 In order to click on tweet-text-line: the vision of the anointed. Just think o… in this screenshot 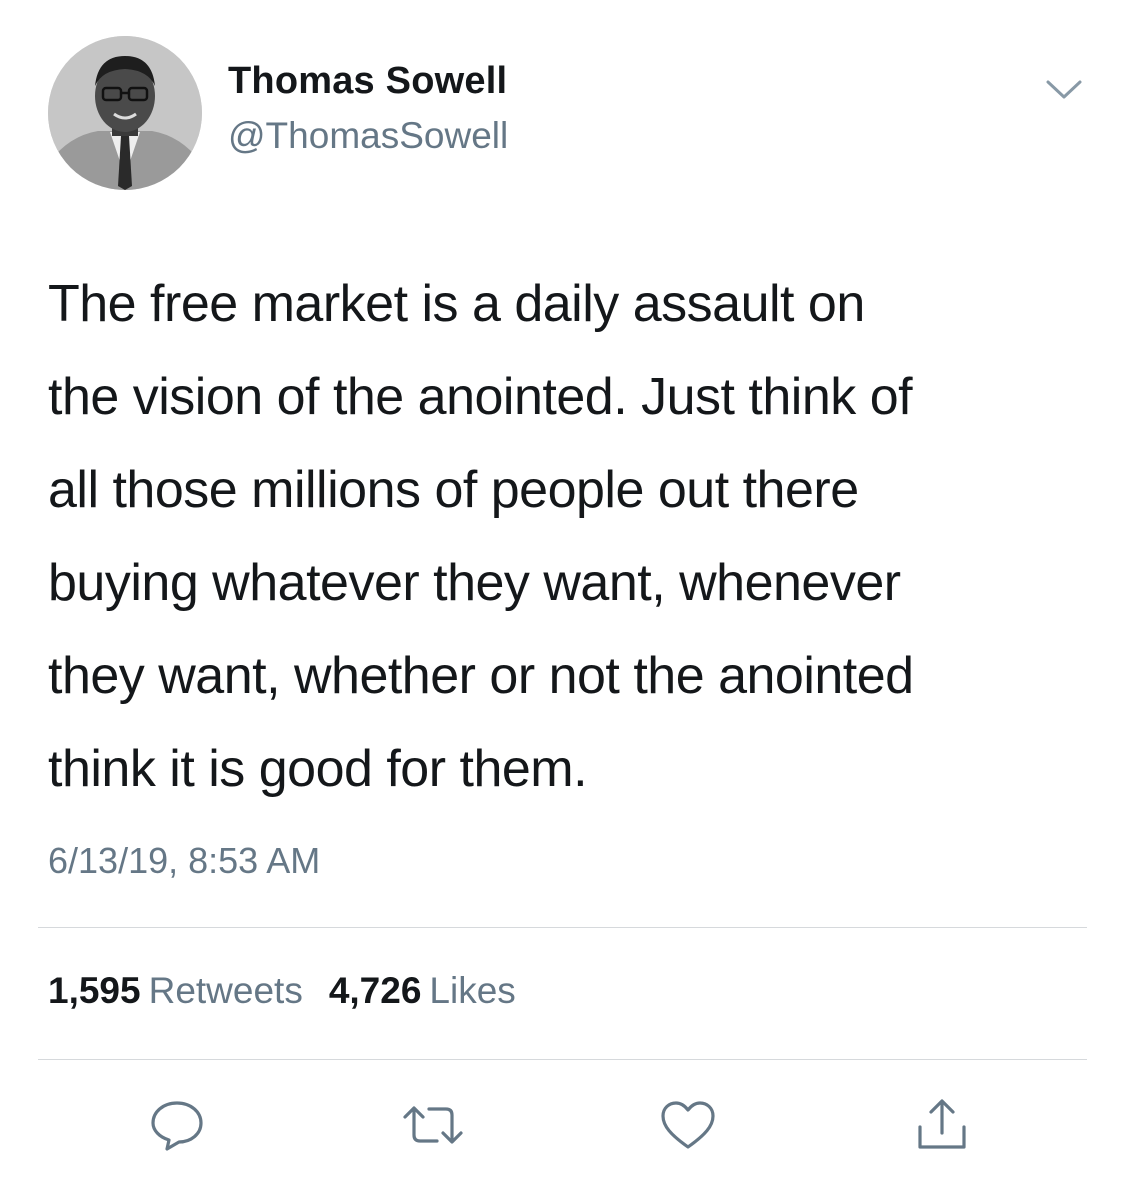, I will do `click(480, 397)`.